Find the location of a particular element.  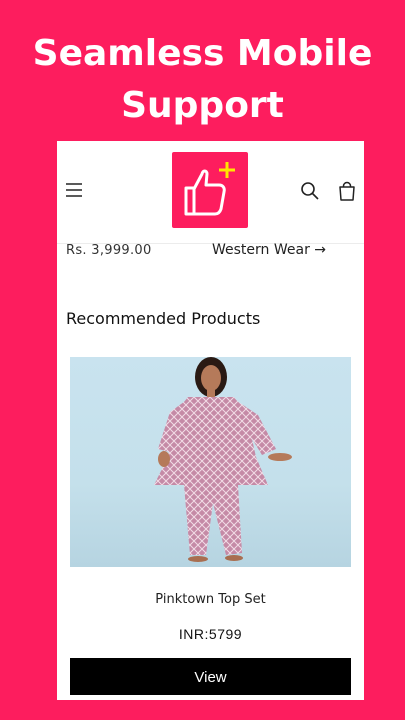

arrow-right-icon: → is located at coordinates (320, 250).